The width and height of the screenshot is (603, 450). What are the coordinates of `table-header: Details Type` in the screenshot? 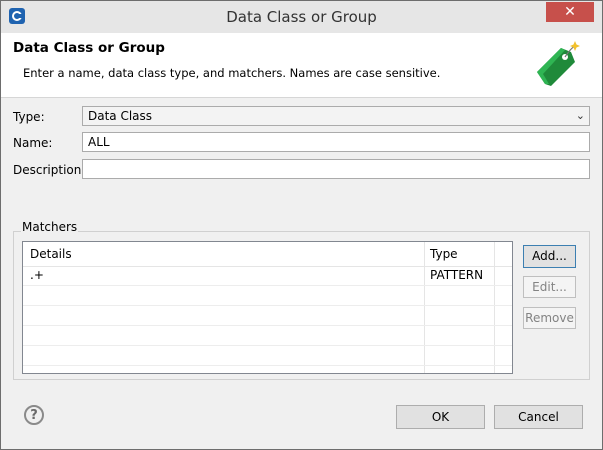 It's located at (267, 254).